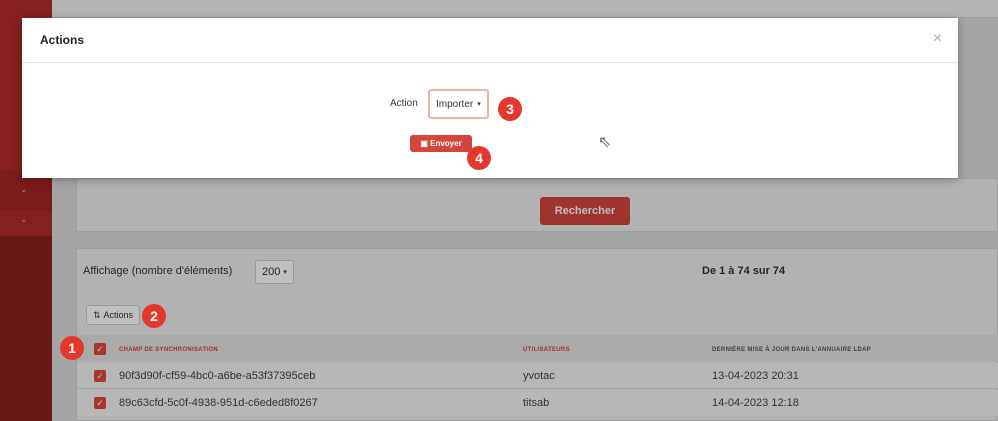 The image size is (998, 421). What do you see at coordinates (510, 109) in the screenshot?
I see `annotation-marker: 3` at bounding box center [510, 109].